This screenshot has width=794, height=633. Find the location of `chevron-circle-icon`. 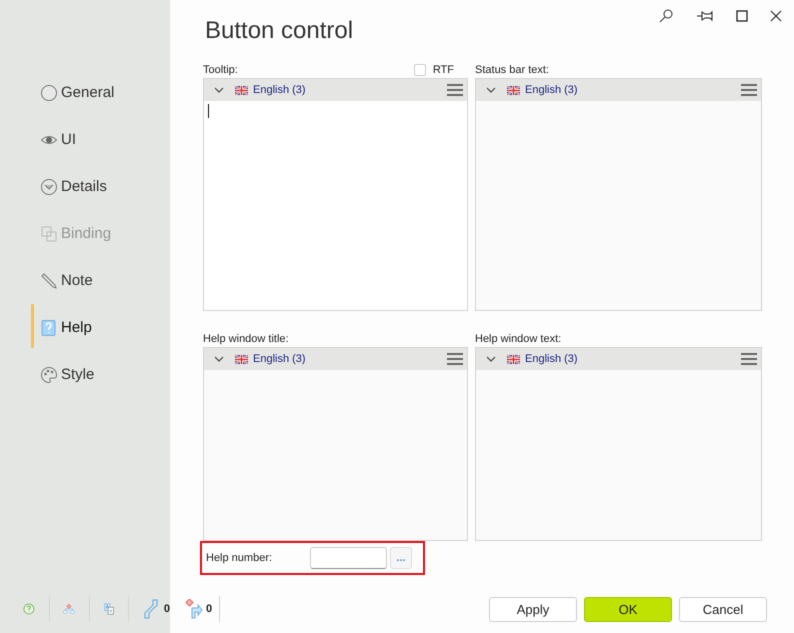

chevron-circle-icon is located at coordinates (49, 187).